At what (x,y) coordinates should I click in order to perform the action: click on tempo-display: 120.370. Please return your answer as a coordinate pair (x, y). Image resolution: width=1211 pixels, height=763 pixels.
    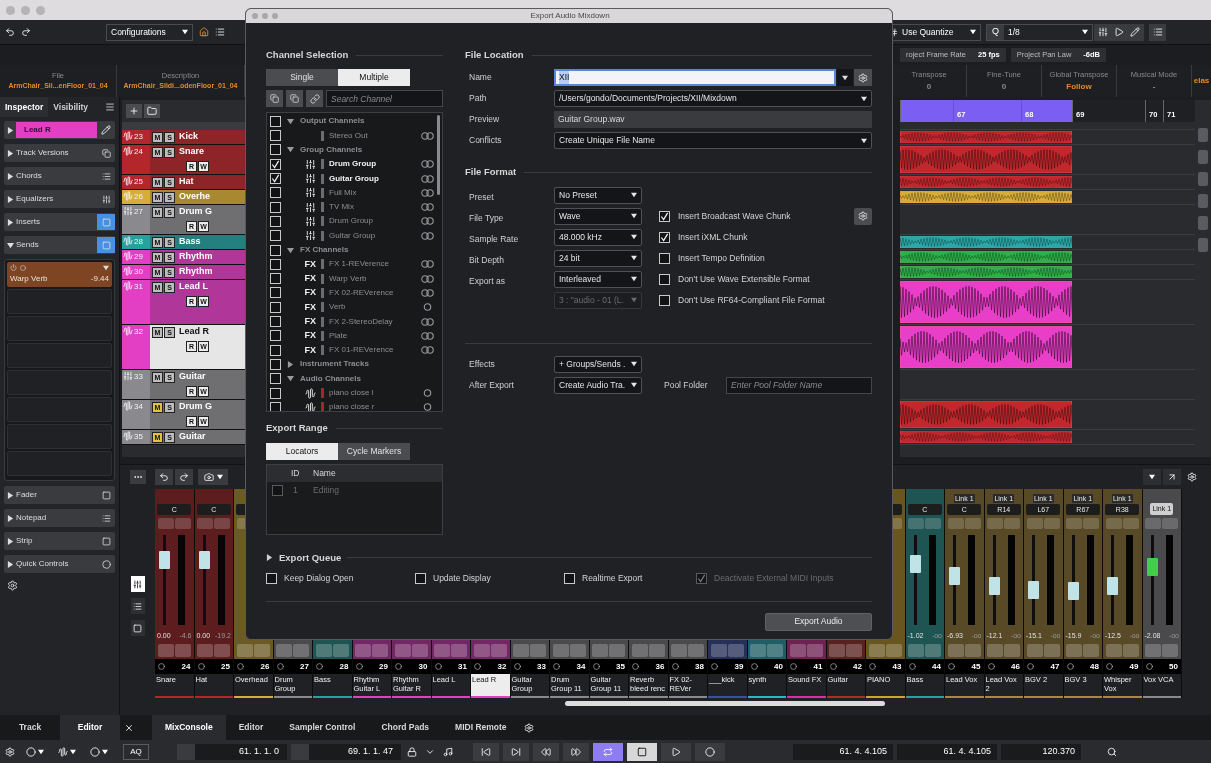
    Looking at the image, I should click on (1041, 751).